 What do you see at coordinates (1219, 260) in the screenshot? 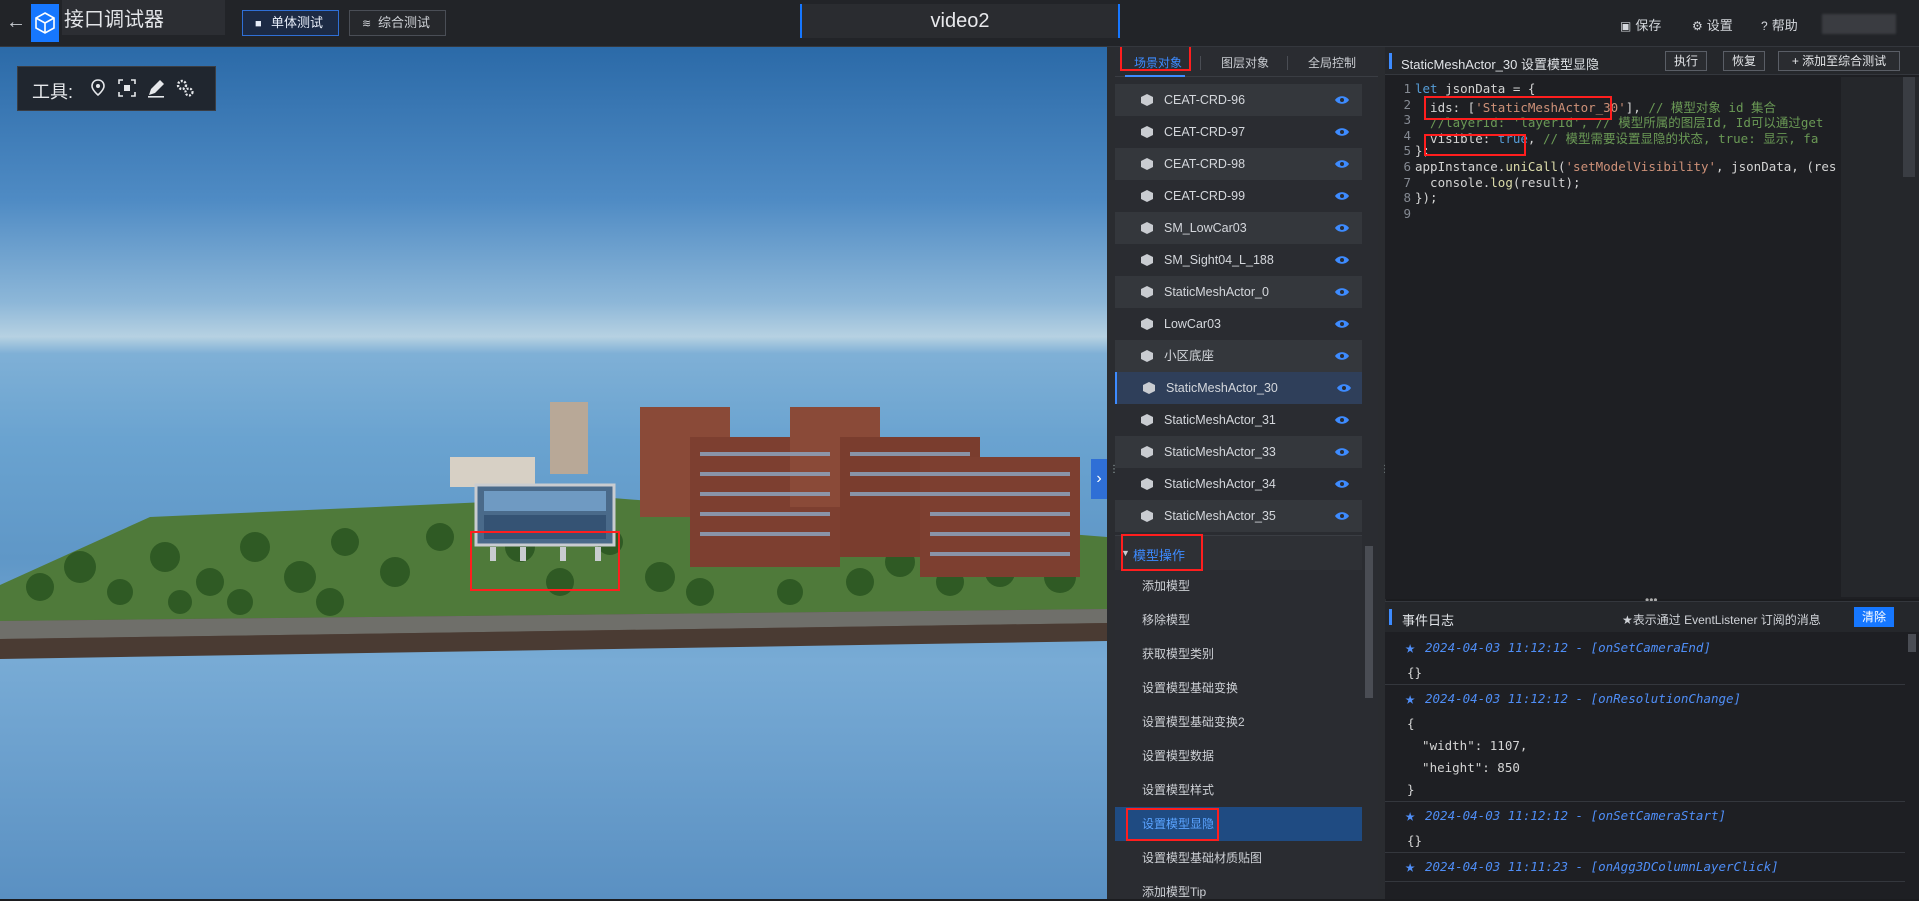
I see `list-item-label: SM_Sight04_L_188` at bounding box center [1219, 260].